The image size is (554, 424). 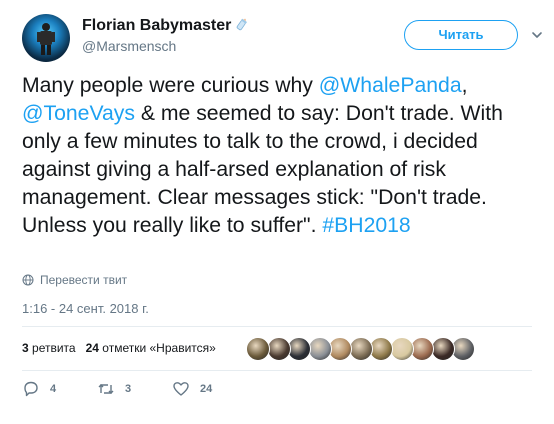 I want to click on display-name: Florian Babymaster, so click(x=166, y=25).